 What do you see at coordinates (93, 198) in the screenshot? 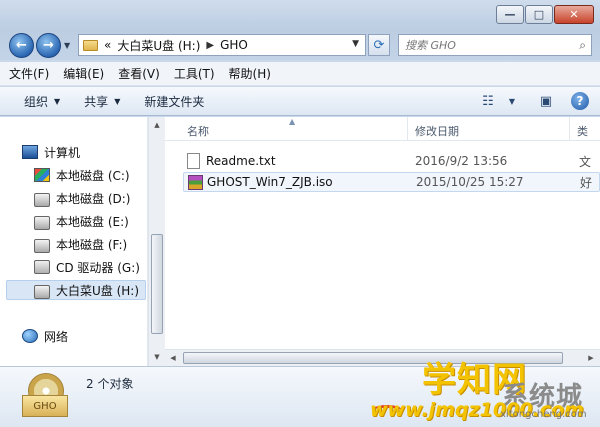
I see `nav-label: 本地磁盘 (D:)` at bounding box center [93, 198].